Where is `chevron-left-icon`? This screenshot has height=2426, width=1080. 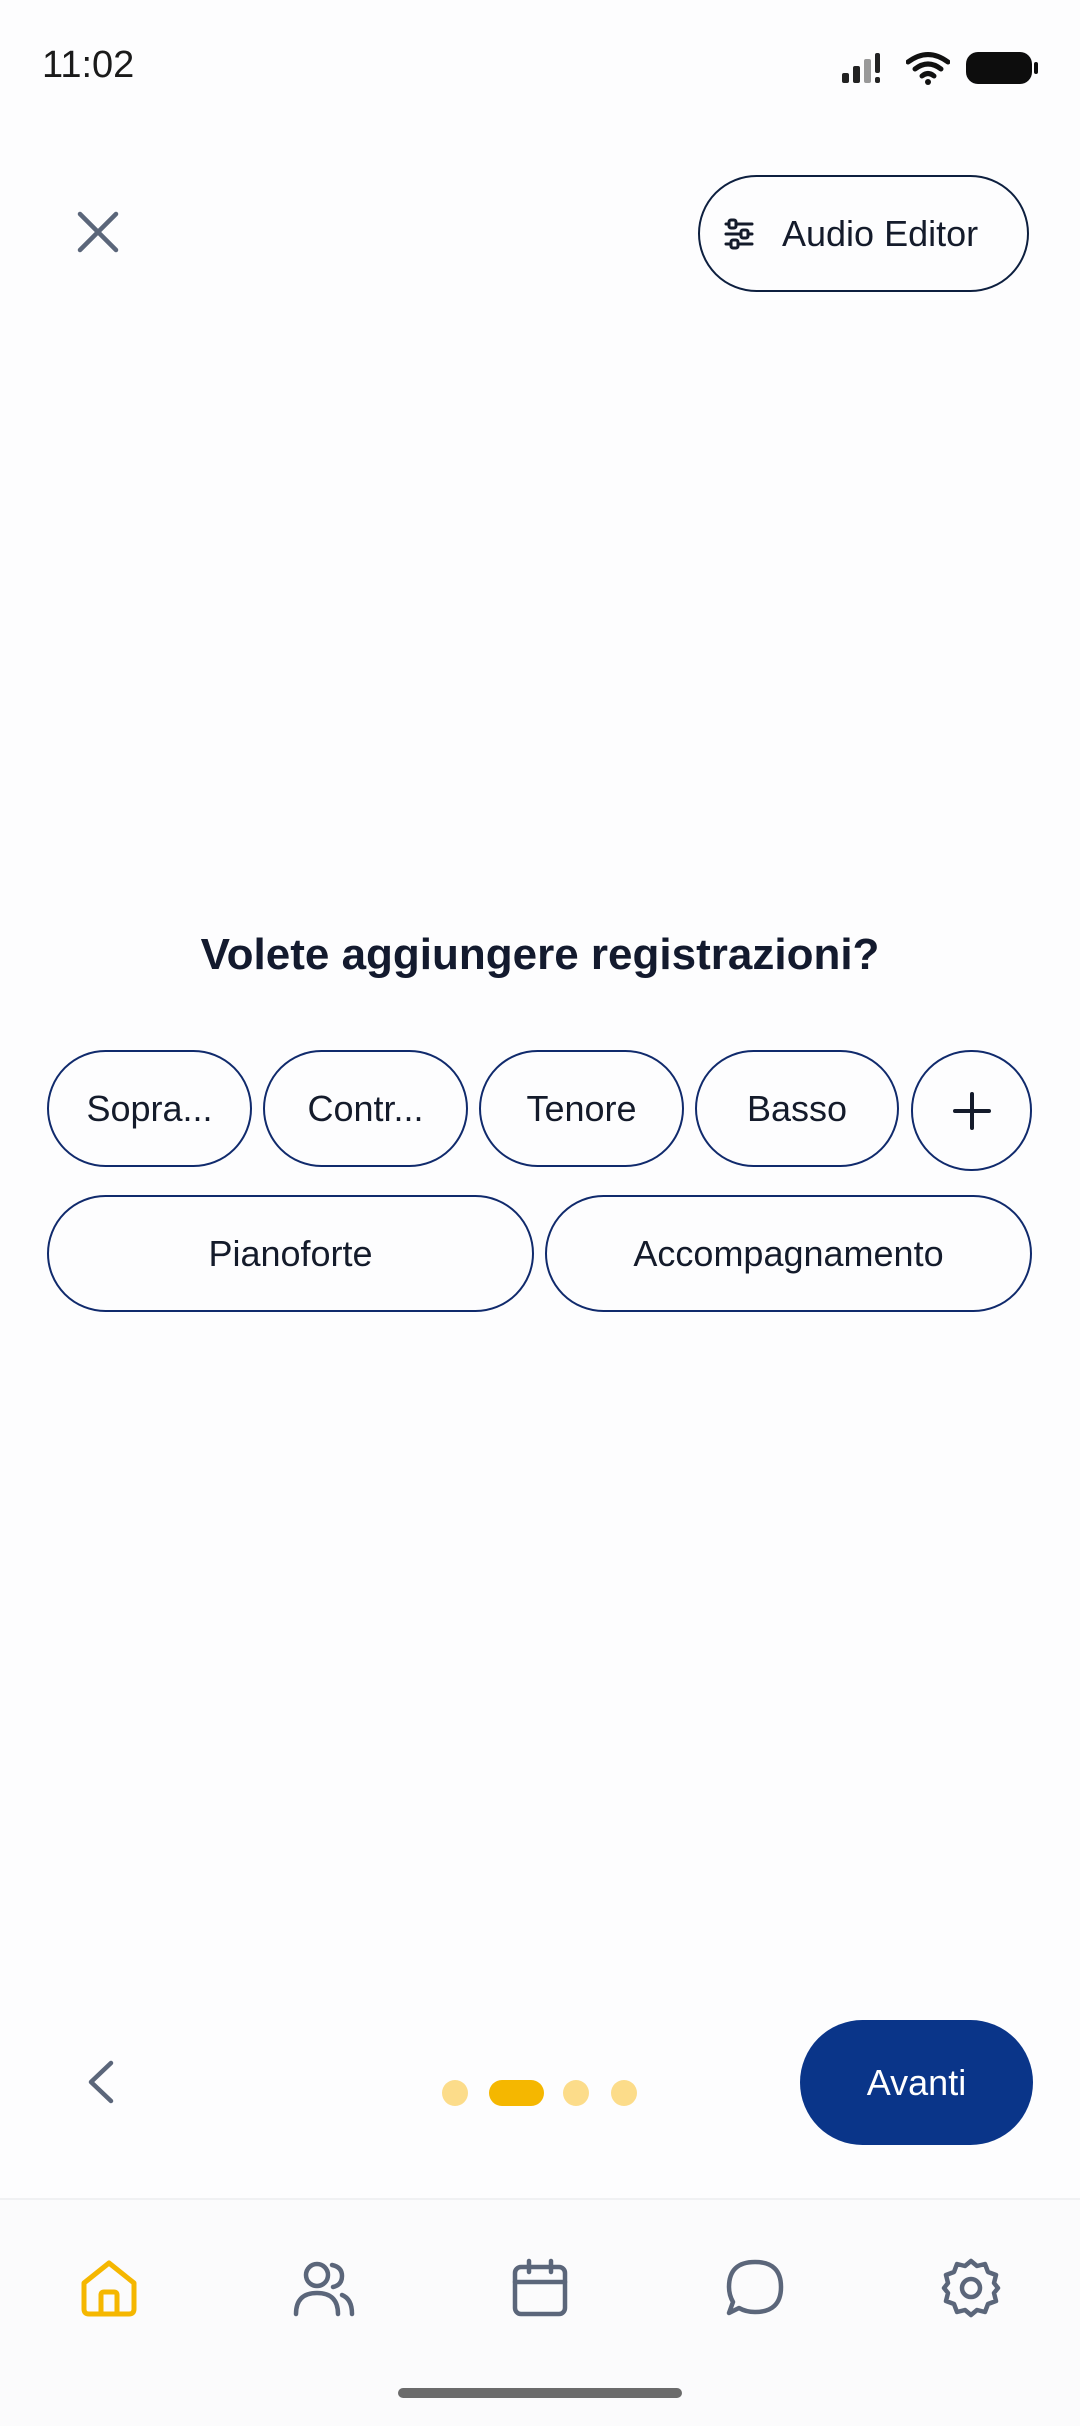 chevron-left-icon is located at coordinates (101, 2082).